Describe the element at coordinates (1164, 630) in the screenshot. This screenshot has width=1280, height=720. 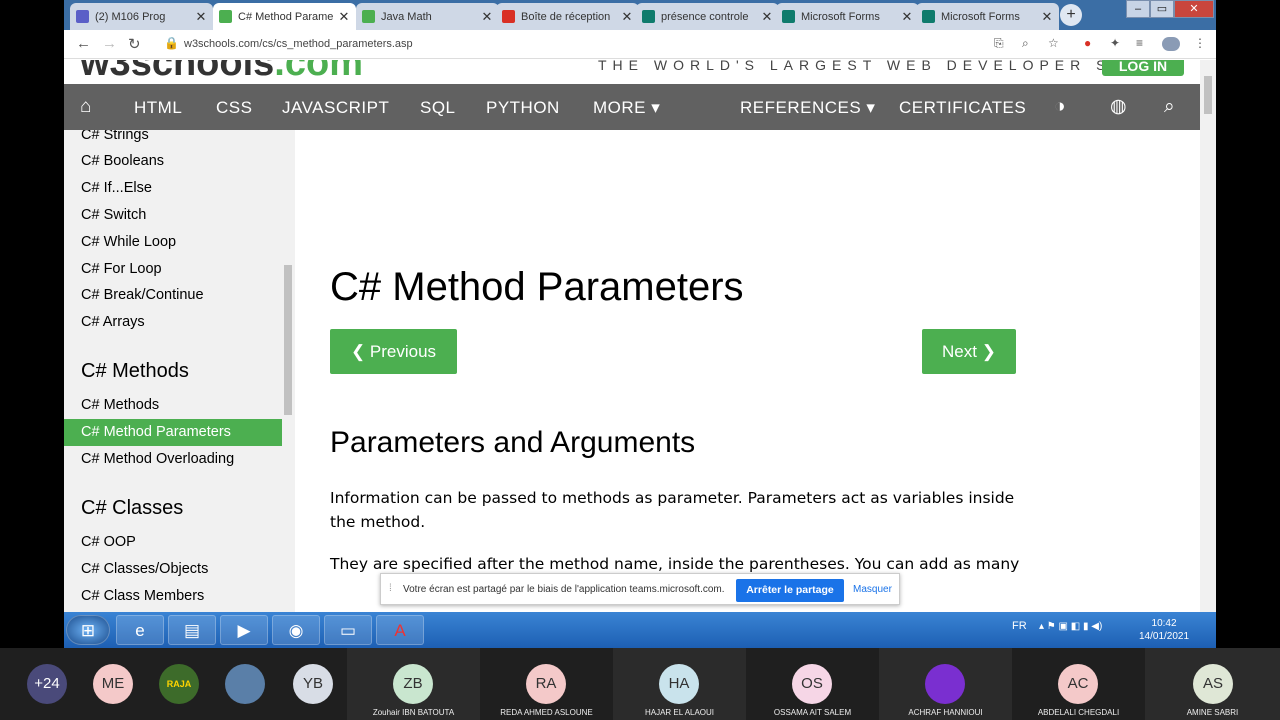
I see `system-clock: 10:42 14/01/2021` at that location.